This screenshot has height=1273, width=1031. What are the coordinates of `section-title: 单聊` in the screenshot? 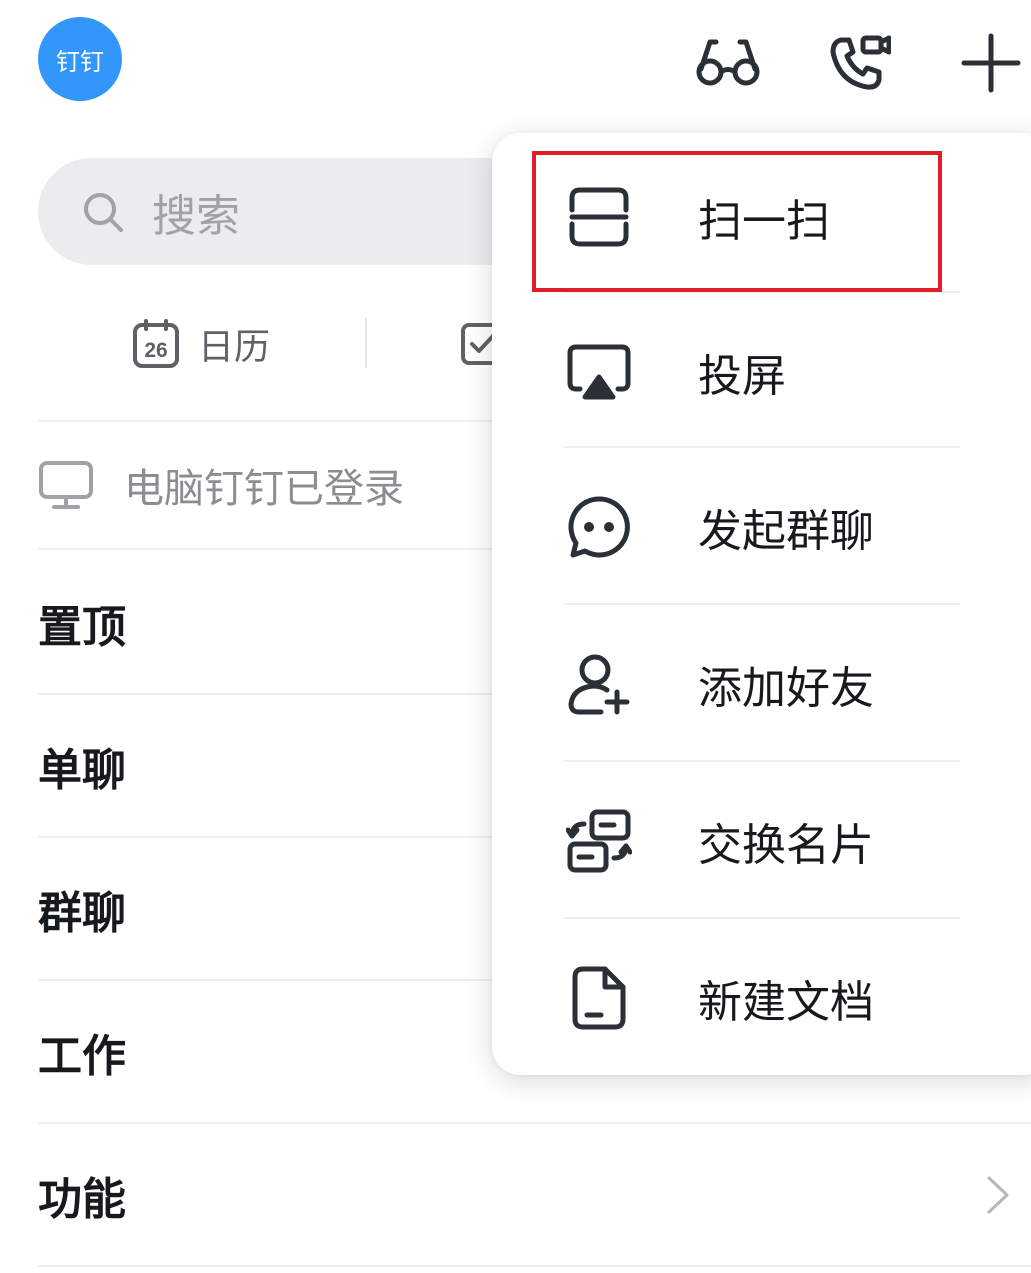 It's located at (82, 770).